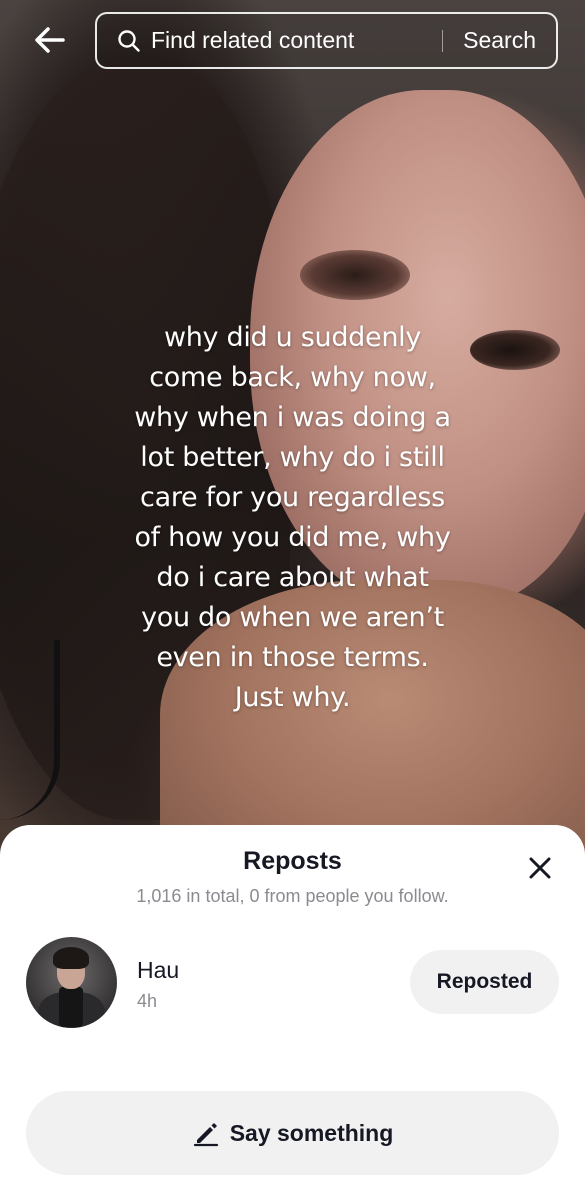  Describe the element at coordinates (292, 861) in the screenshot. I see `sheet-title: Reposts` at that location.